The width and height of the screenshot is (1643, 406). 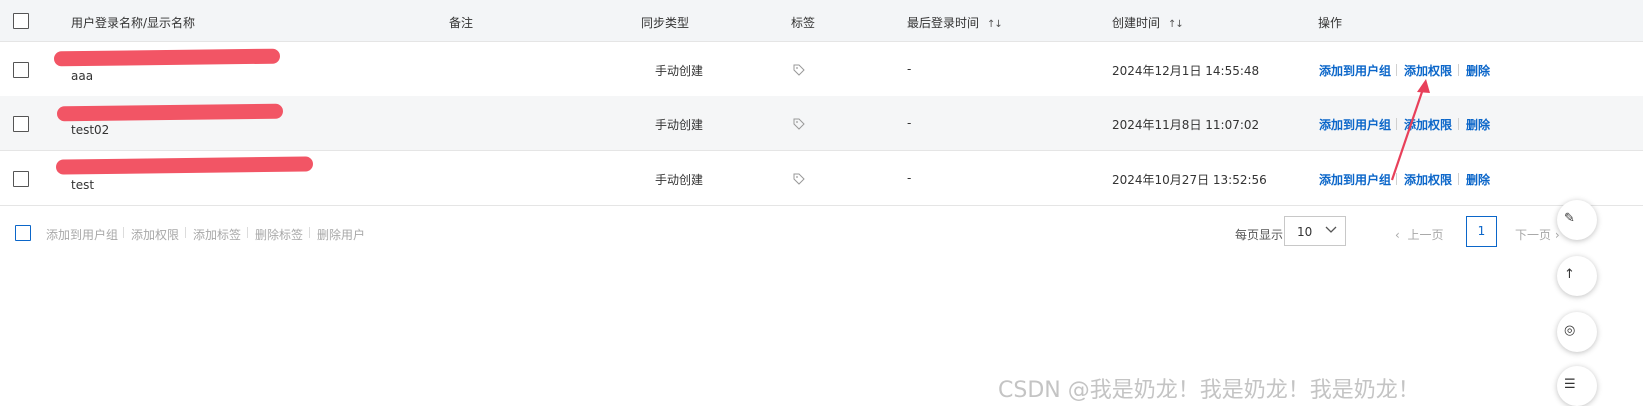 I want to click on next-page-button: 下一页 ›, so click(x=1537, y=234).